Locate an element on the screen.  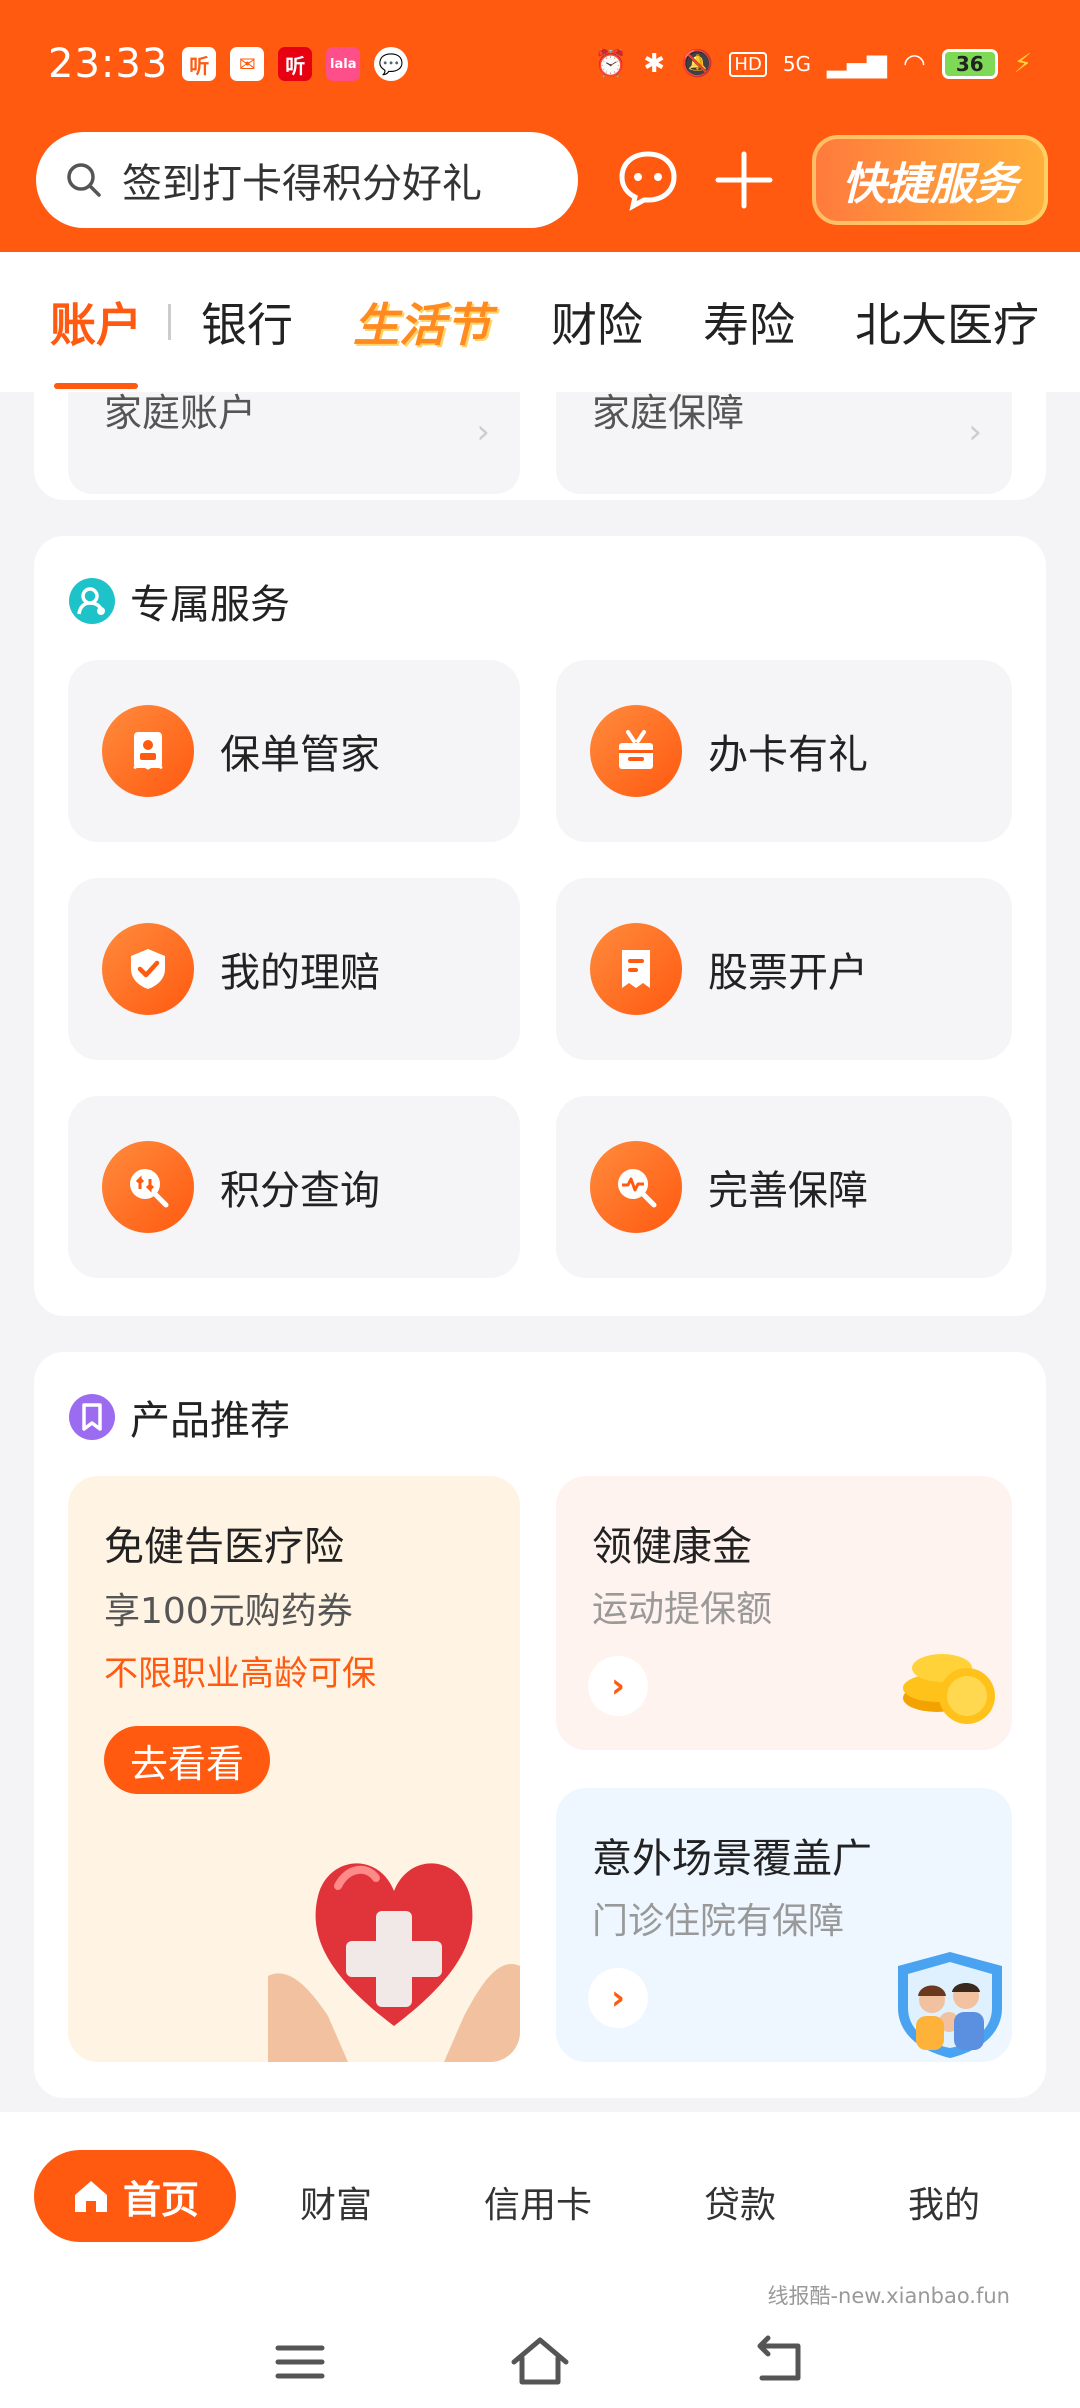
tab-life-insurance: 寿险 is located at coordinates (749, 322).